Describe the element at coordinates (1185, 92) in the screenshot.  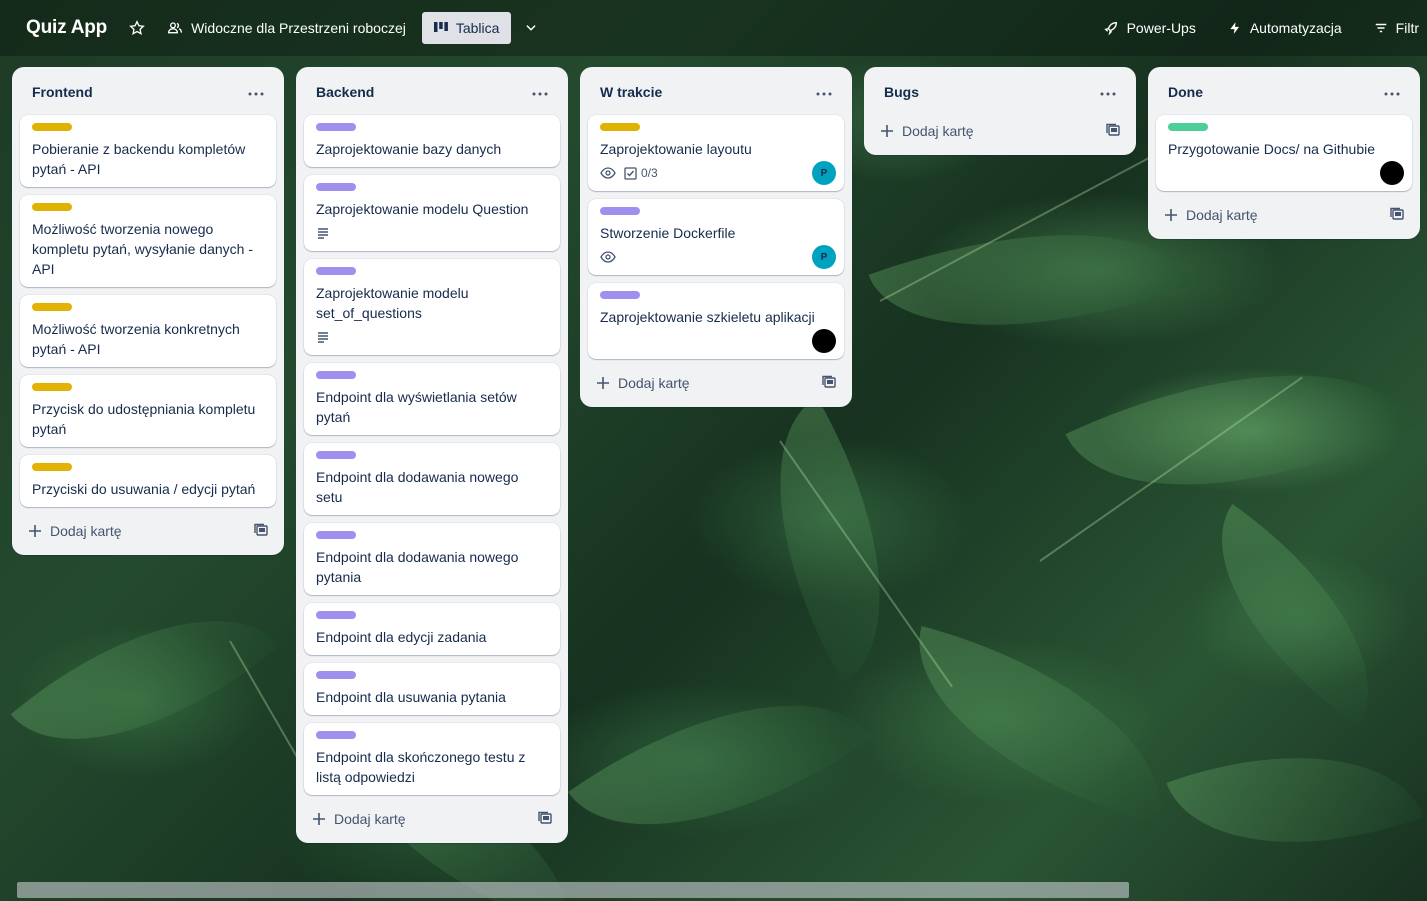
I see `list-title: Done` at that location.